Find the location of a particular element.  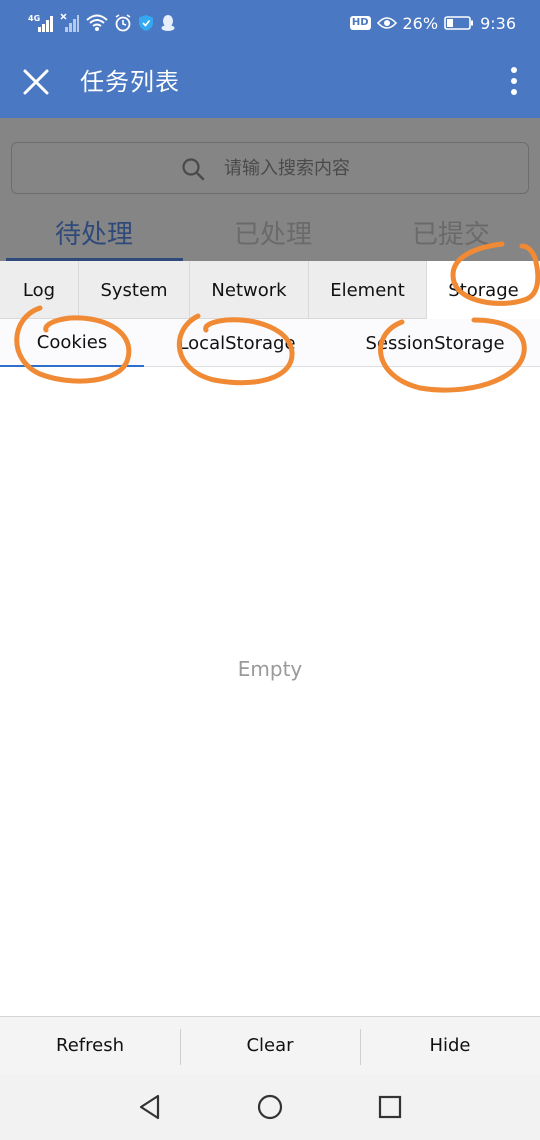

subtab-localstorage: LocalStorage is located at coordinates (237, 343).